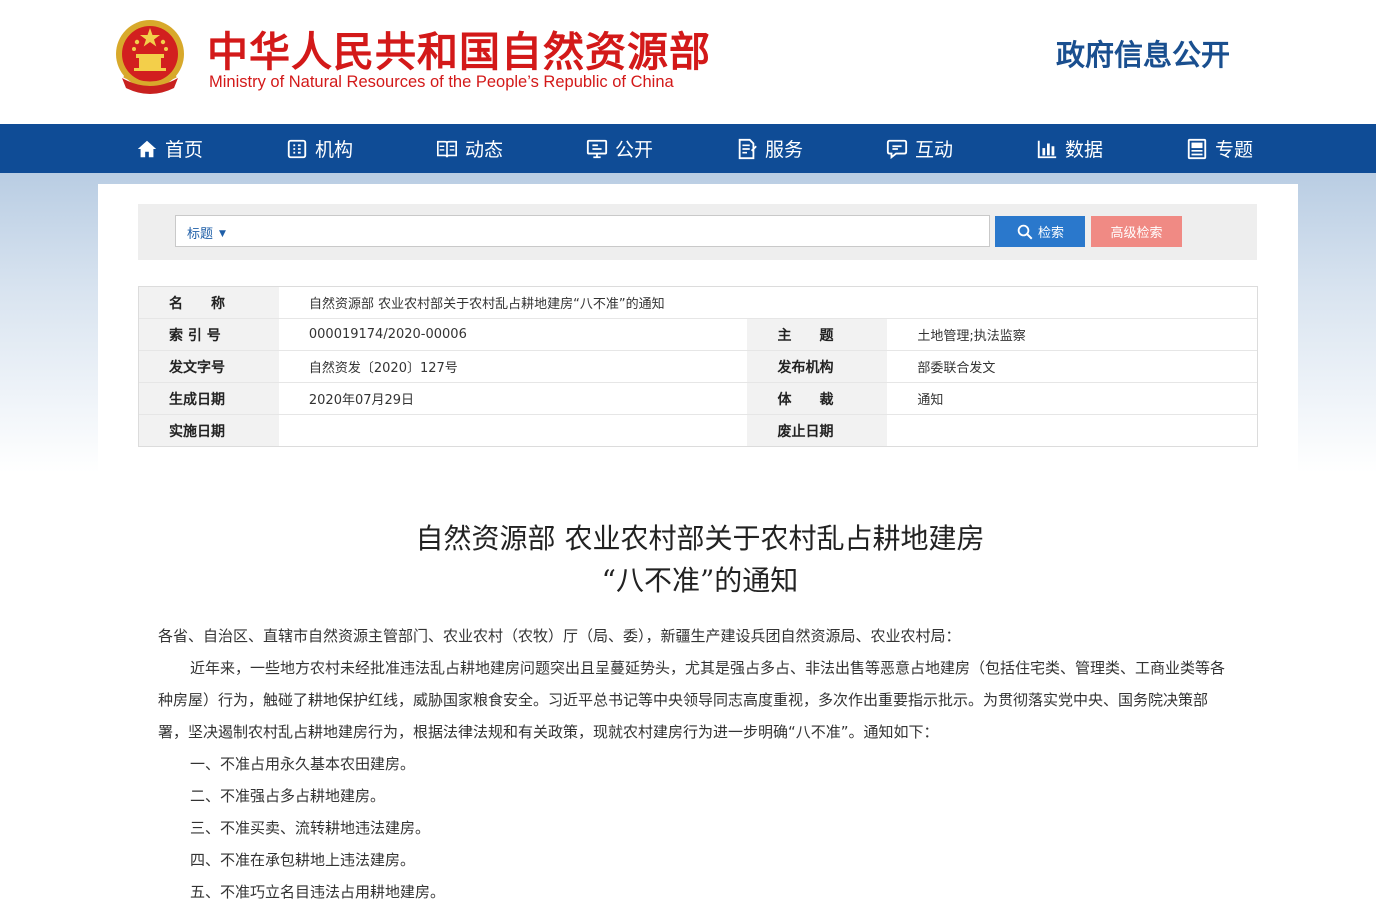 The image size is (1376, 910). What do you see at coordinates (817, 334) in the screenshot?
I see `info-label: 主 题` at bounding box center [817, 334].